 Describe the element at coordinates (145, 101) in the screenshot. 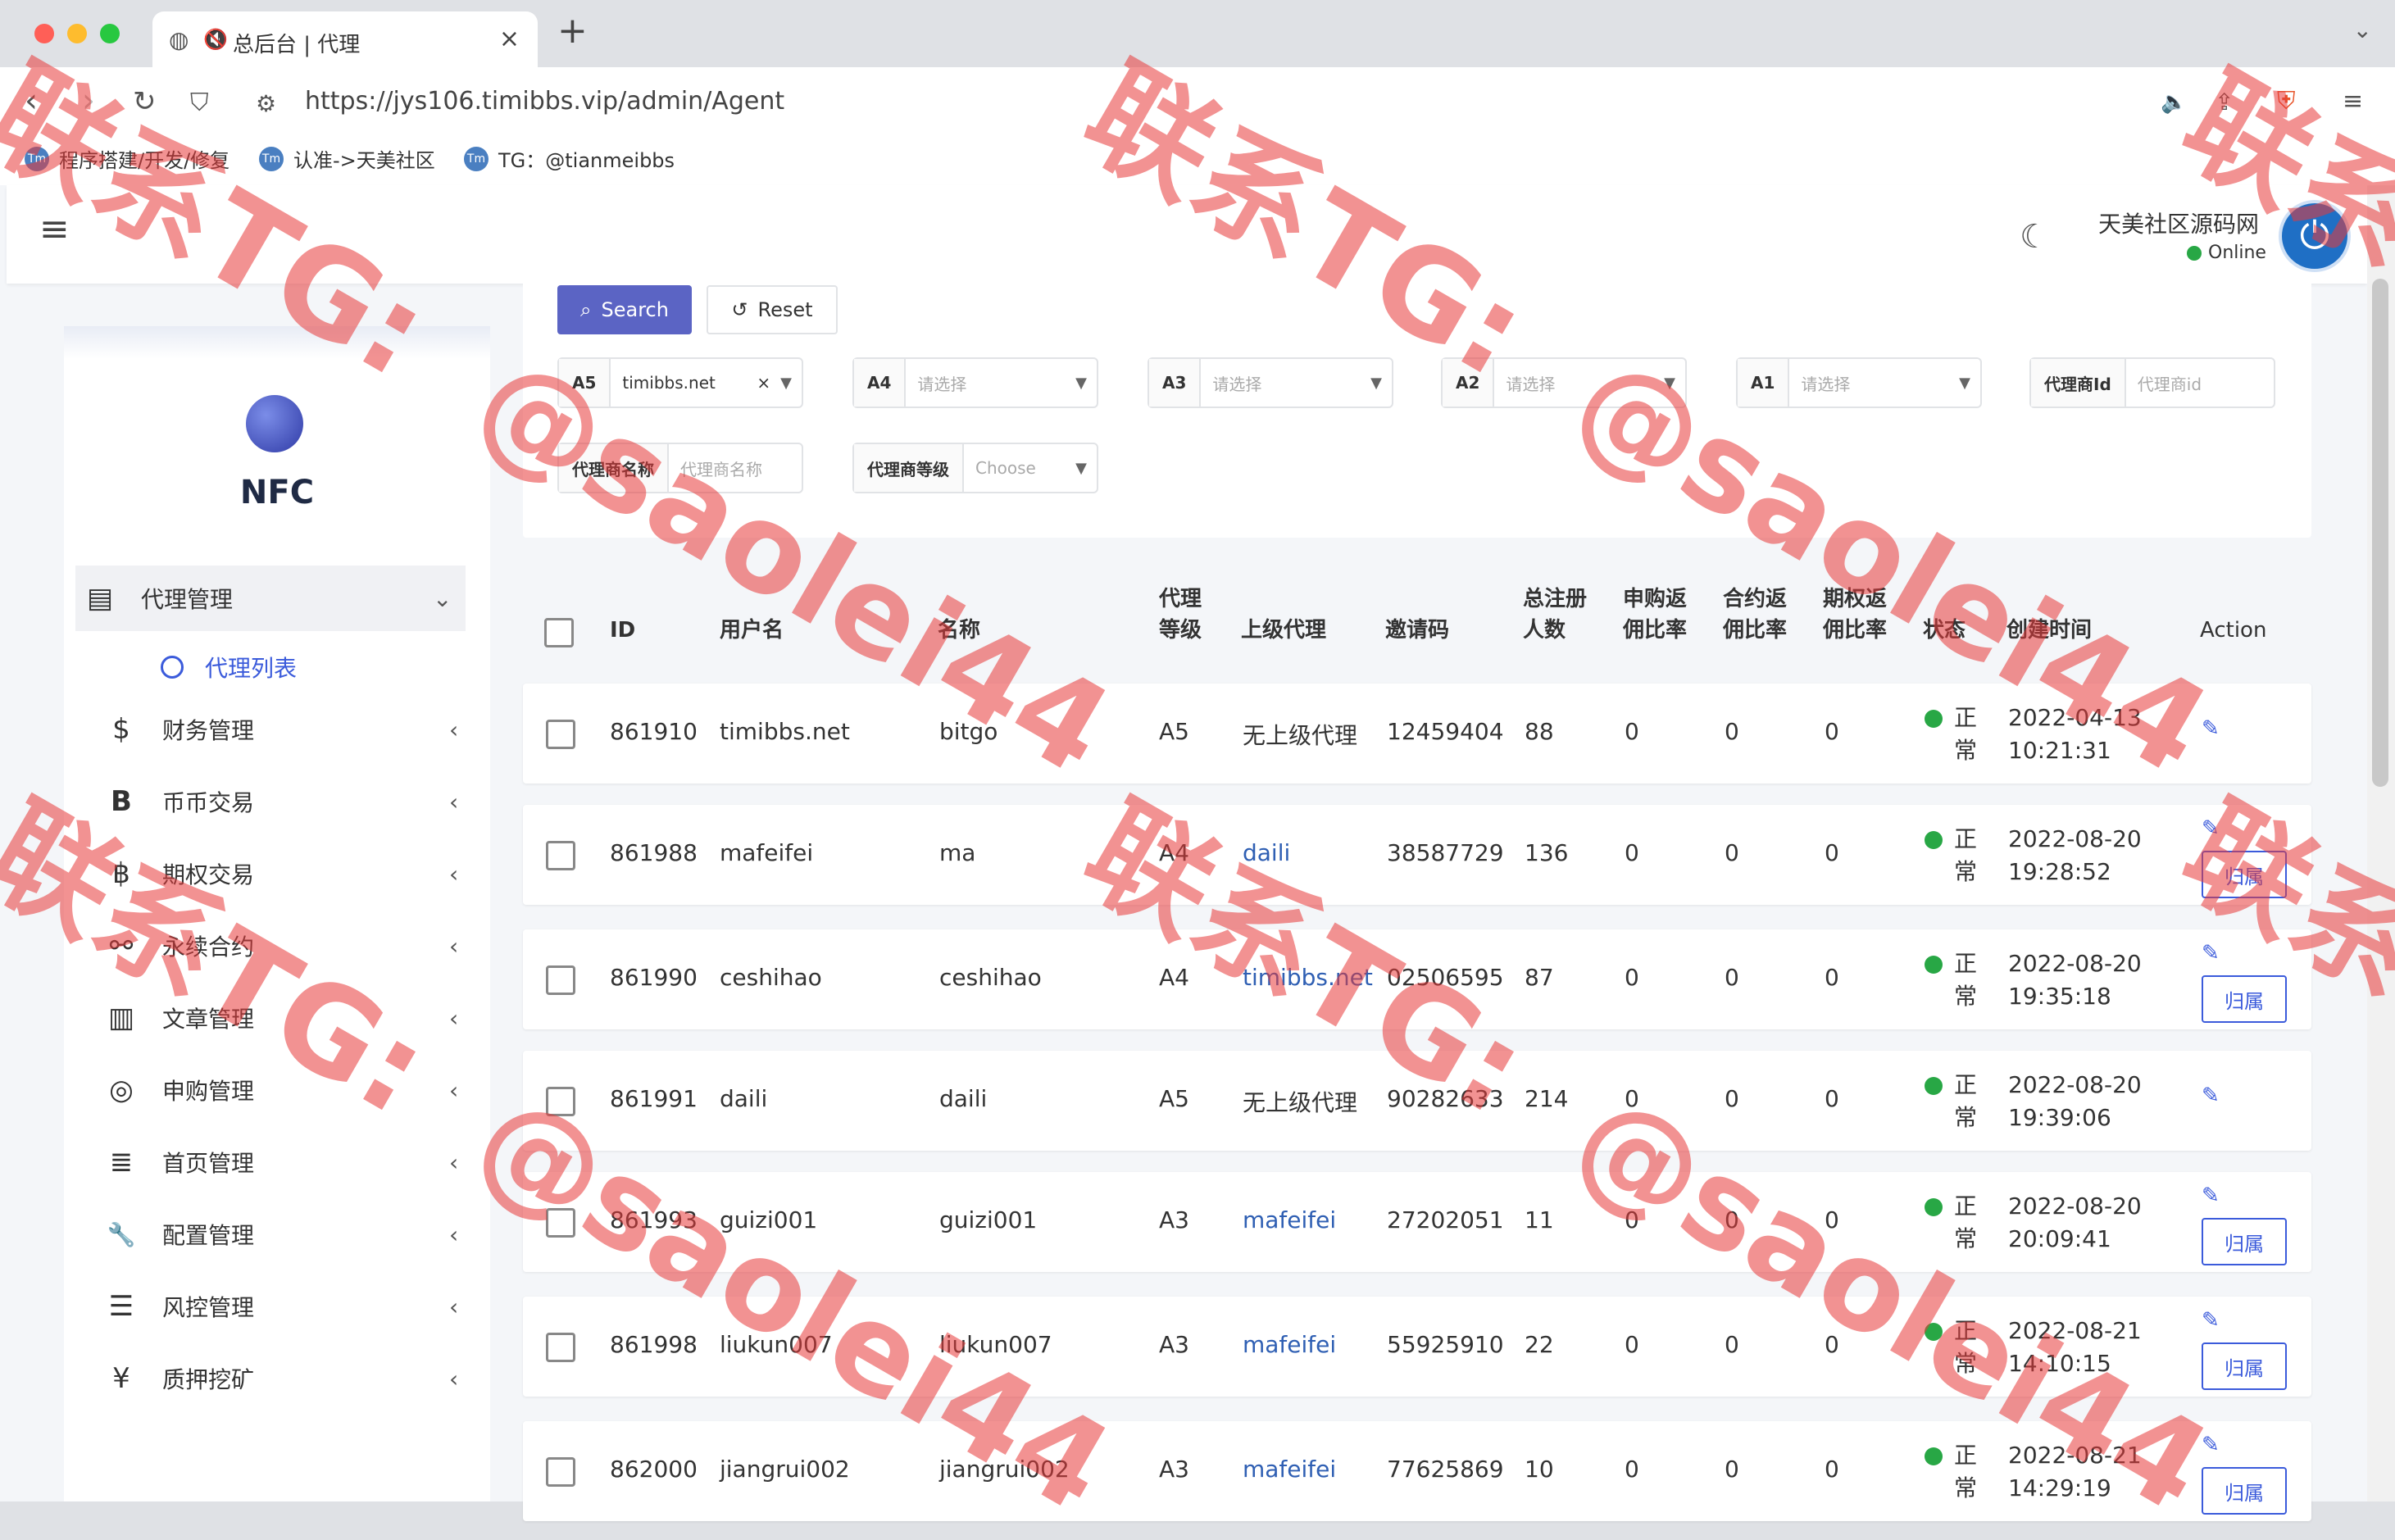

I see `reload-icon: ↻` at that location.